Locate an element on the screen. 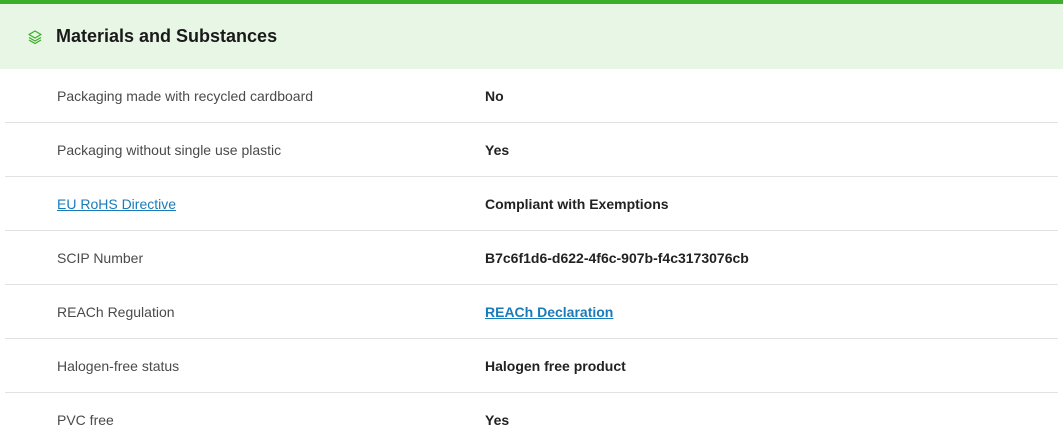 The image size is (1063, 447). table-row: Packaging without single use plastic Yes is located at coordinates (531, 150).